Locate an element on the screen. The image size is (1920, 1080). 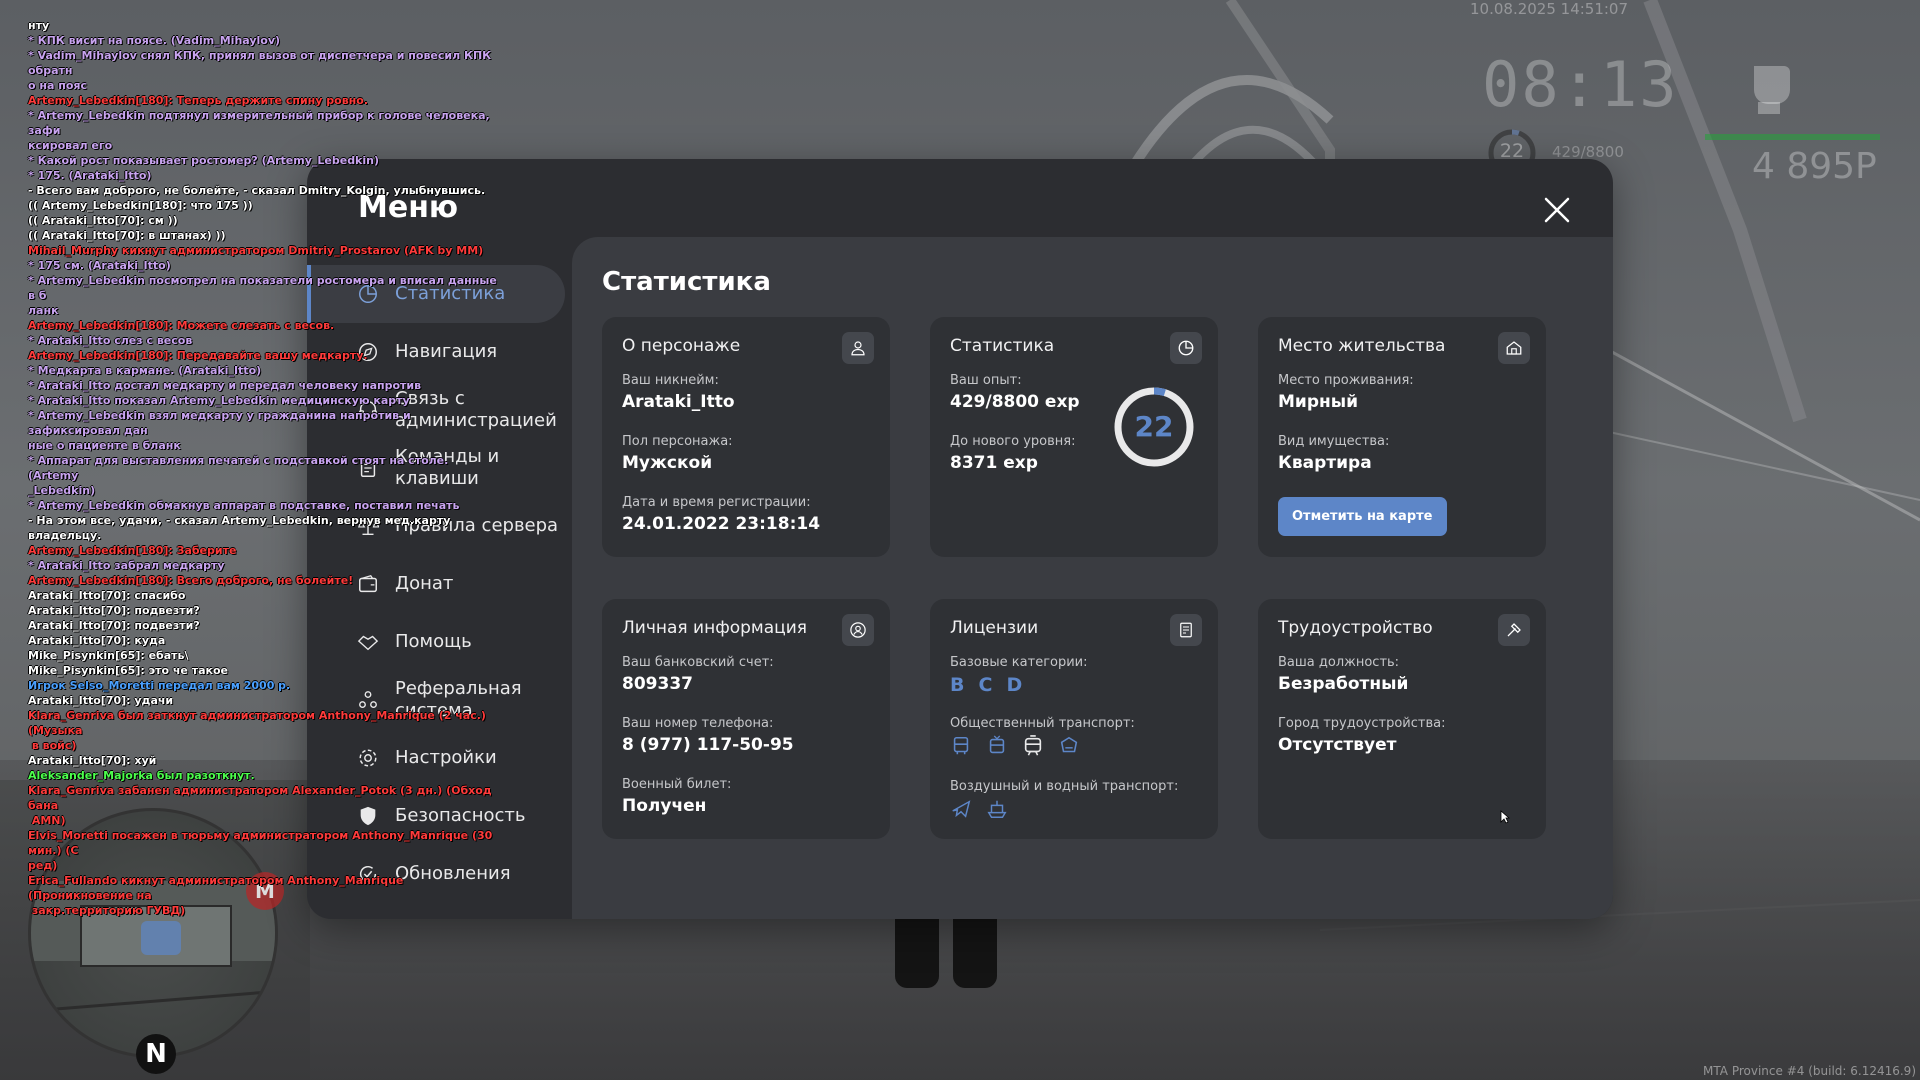
bank-account-value: 809337 is located at coordinates (657, 684).